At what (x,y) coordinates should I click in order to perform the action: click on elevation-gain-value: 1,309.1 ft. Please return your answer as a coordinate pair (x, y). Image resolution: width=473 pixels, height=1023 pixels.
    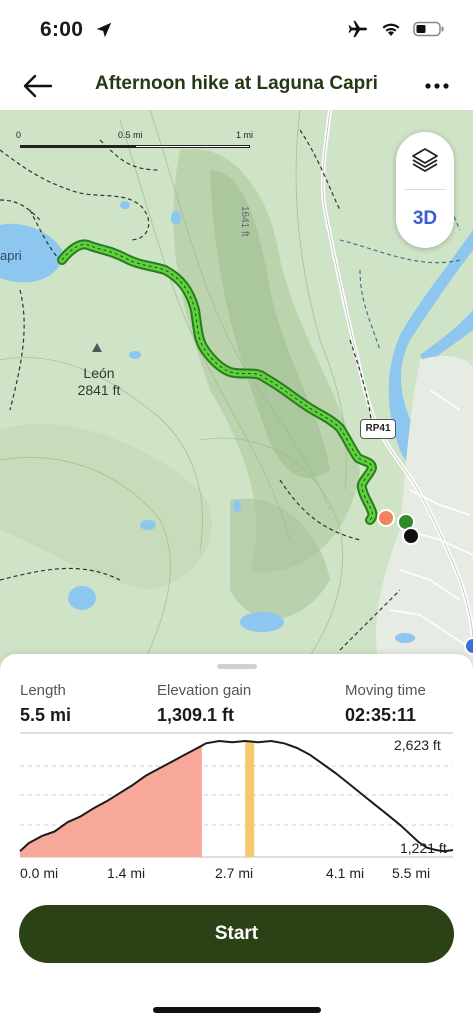
    Looking at the image, I should click on (196, 715).